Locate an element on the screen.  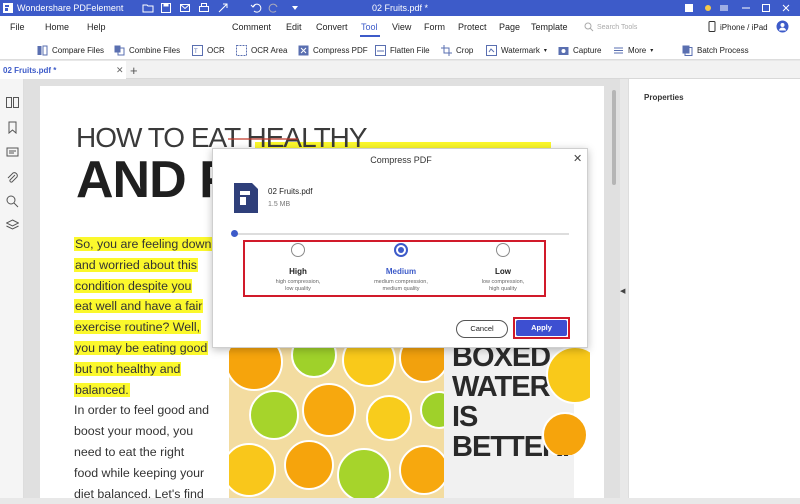
more-button: More ▾ is located at coordinates (633, 50).